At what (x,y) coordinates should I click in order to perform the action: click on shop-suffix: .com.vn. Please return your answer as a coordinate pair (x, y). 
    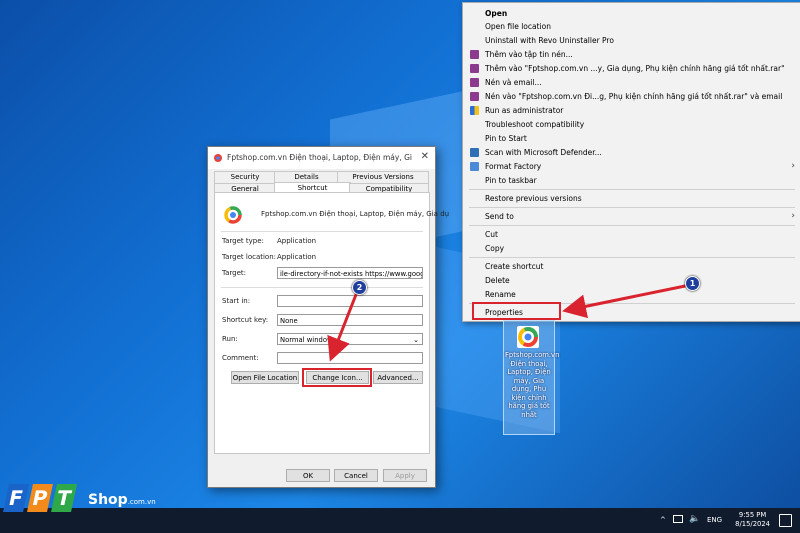
    Looking at the image, I should click on (141, 502).